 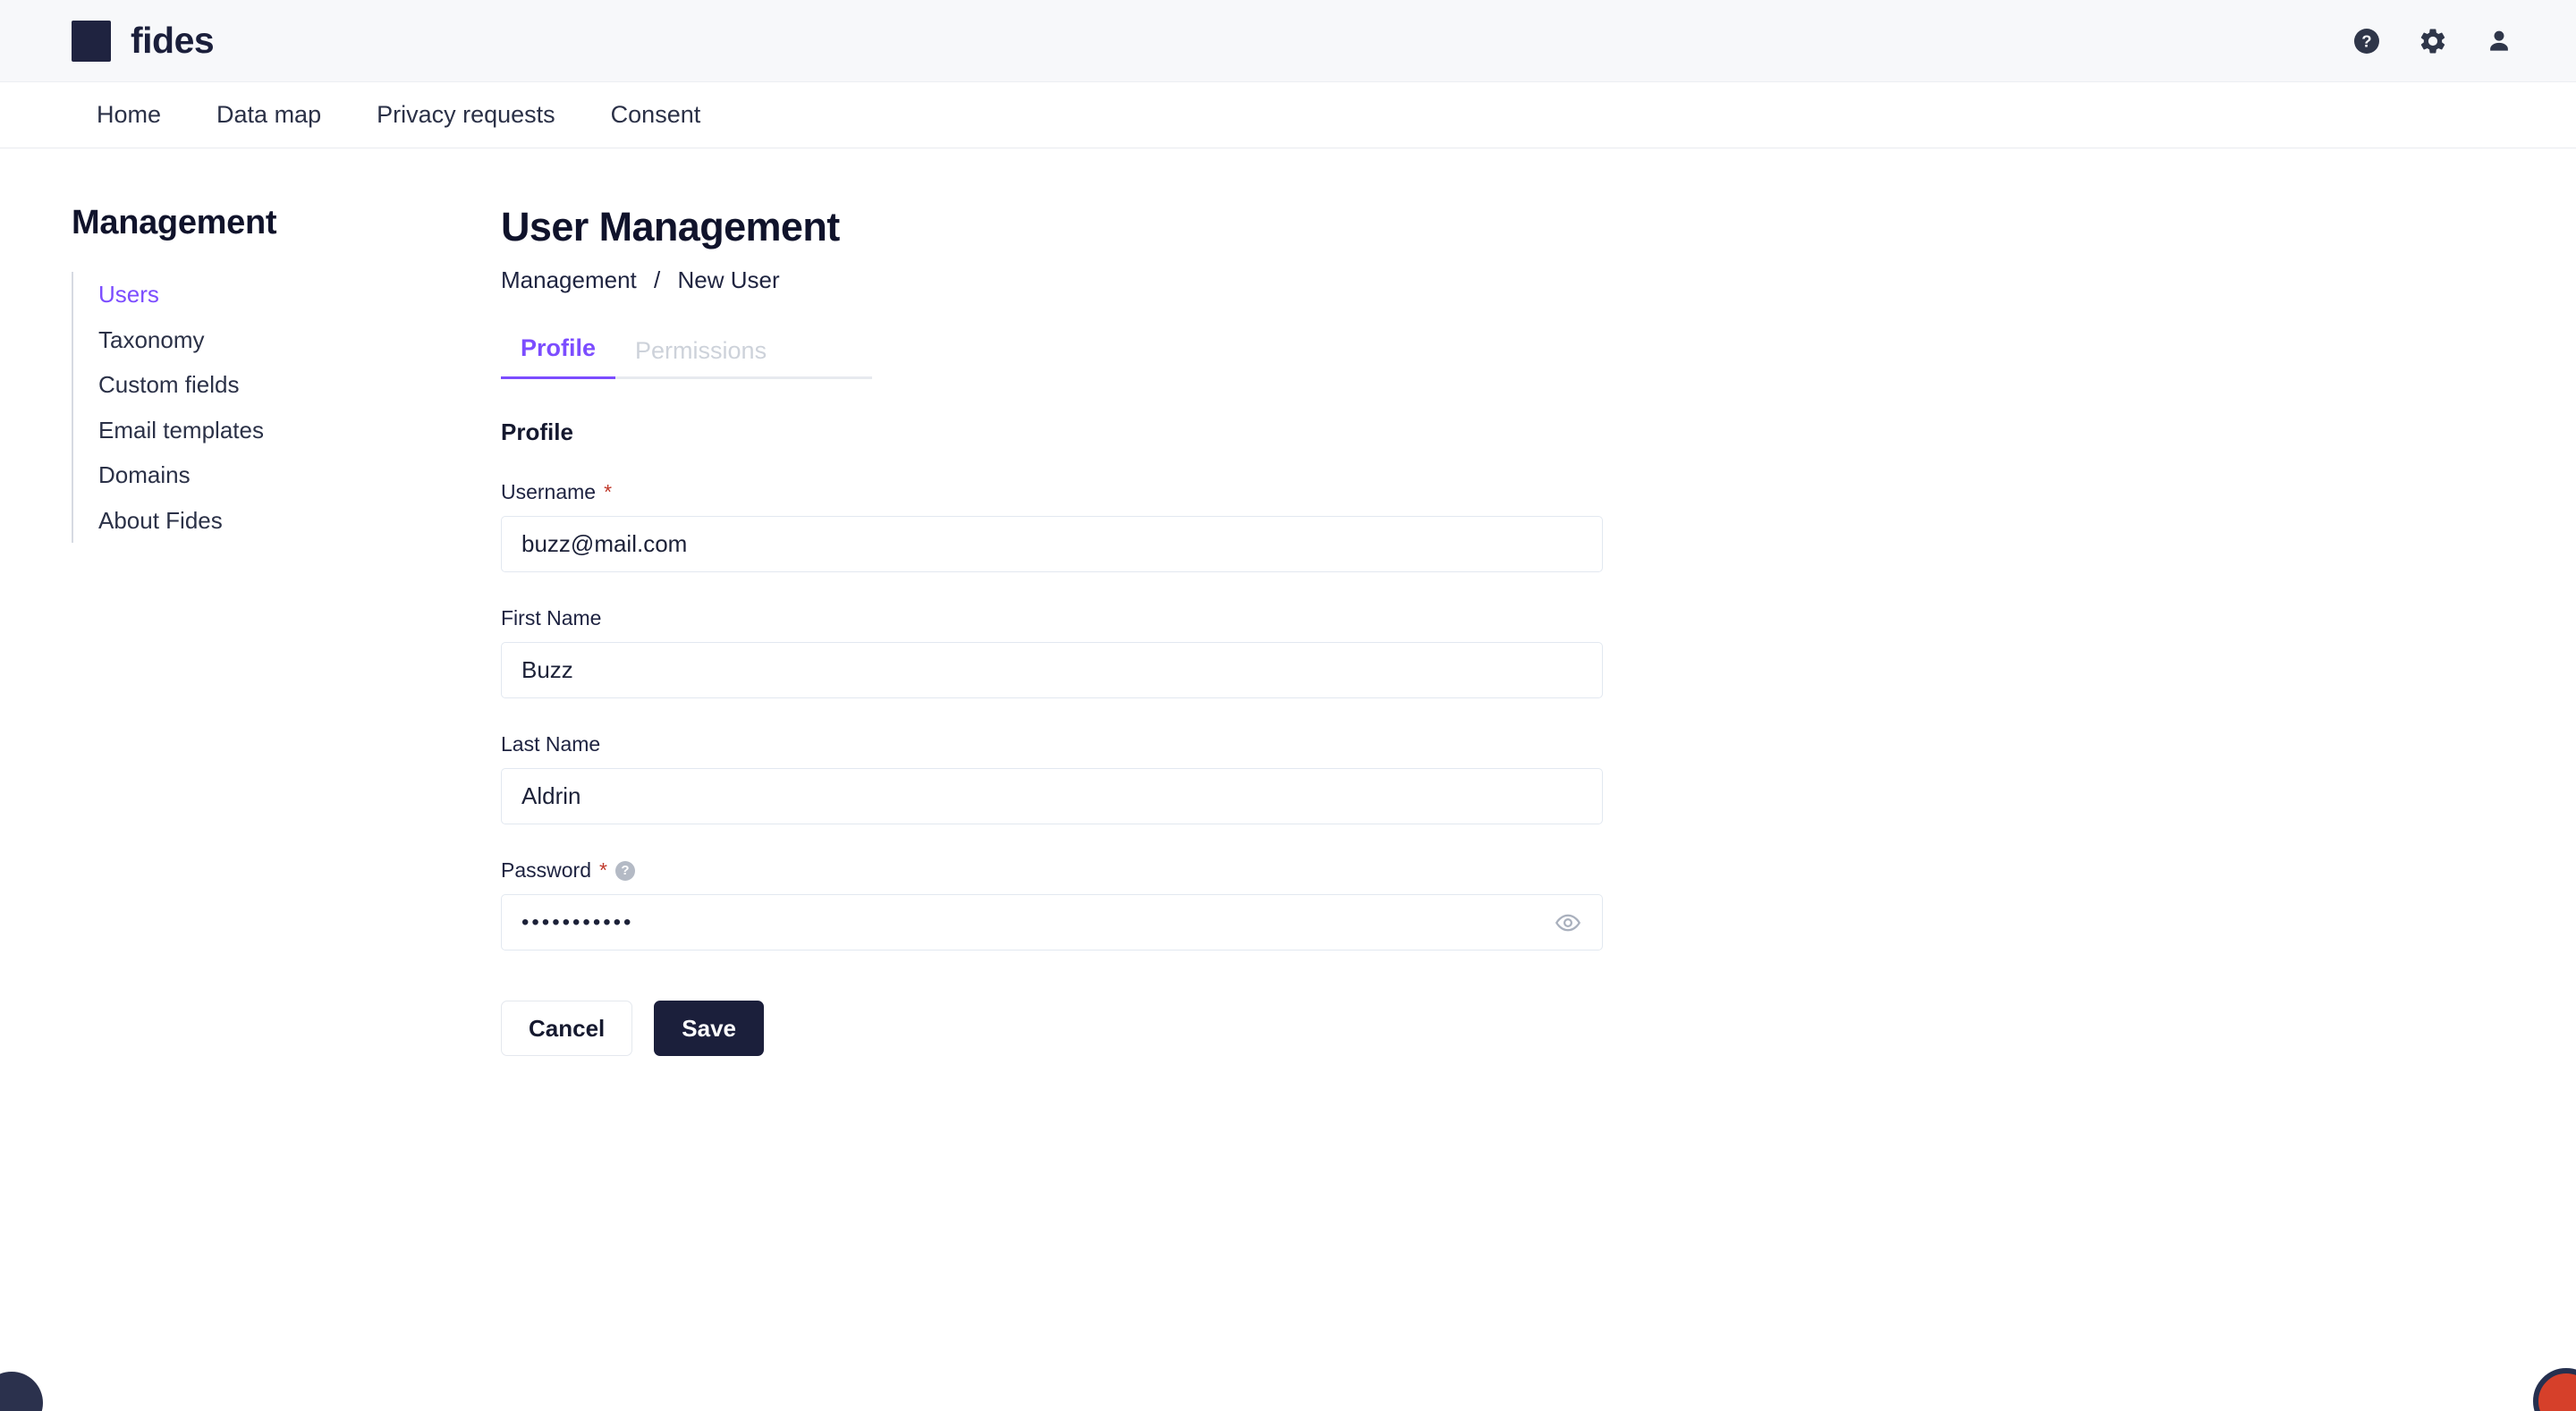 I want to click on user-icon, so click(x=2499, y=41).